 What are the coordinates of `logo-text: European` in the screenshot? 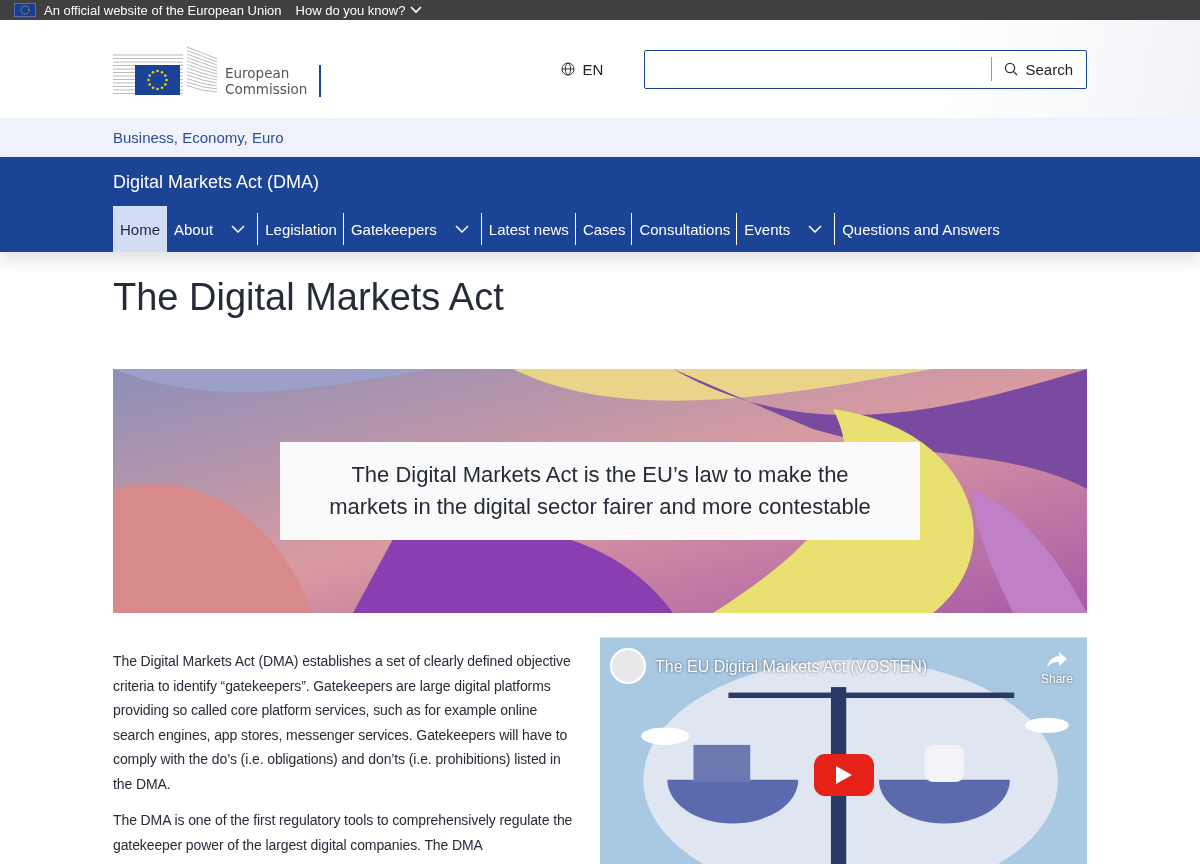 It's located at (258, 73).